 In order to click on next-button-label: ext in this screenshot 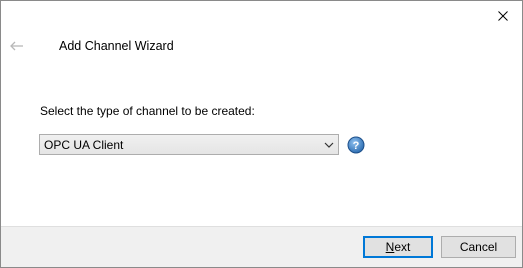, I will do `click(402, 247)`.